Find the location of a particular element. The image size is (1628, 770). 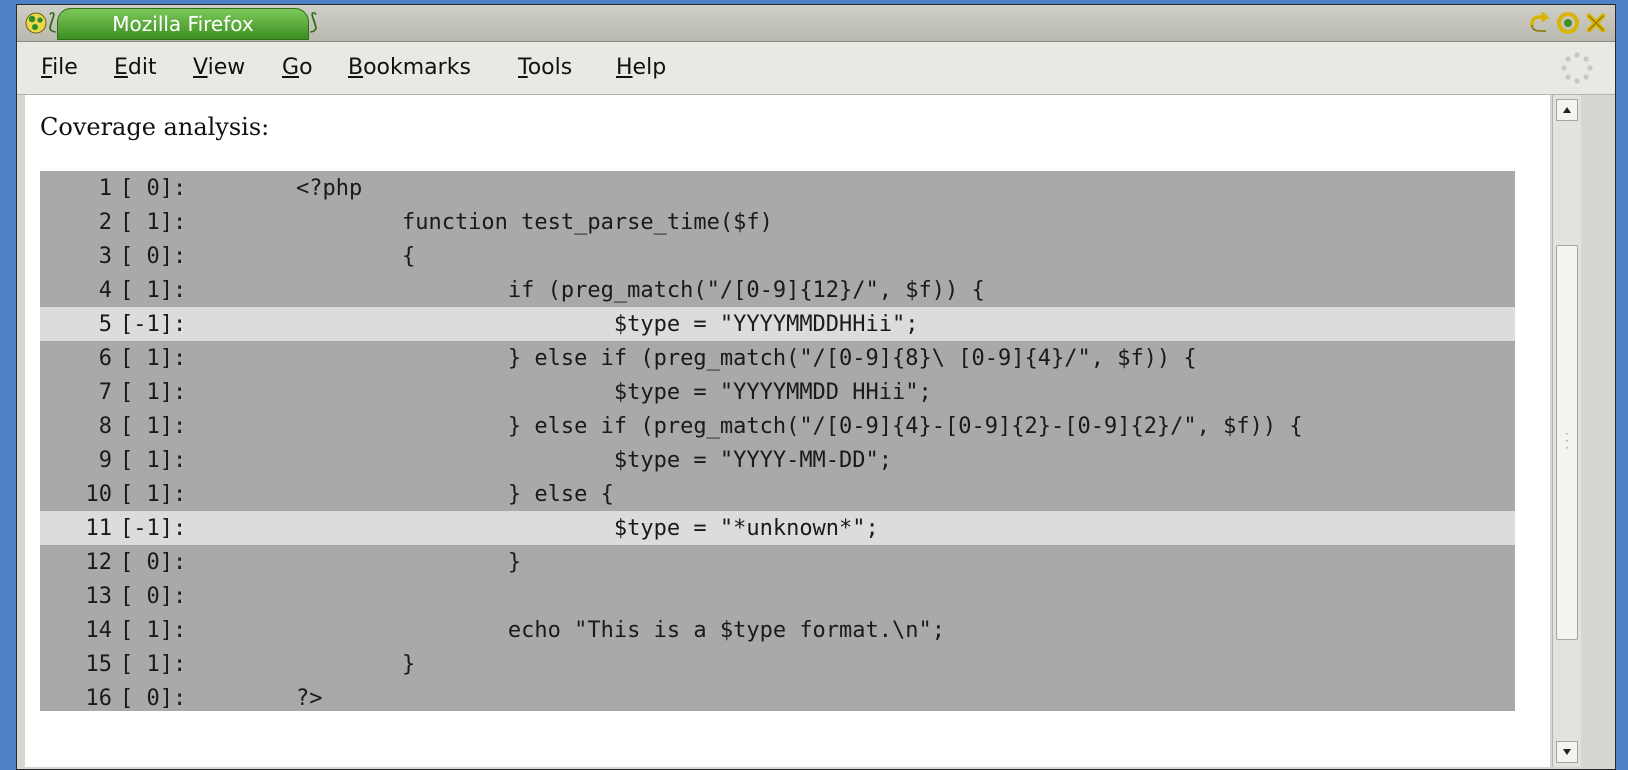

code-row: 10 [ 1]: } else { is located at coordinates (777, 494).